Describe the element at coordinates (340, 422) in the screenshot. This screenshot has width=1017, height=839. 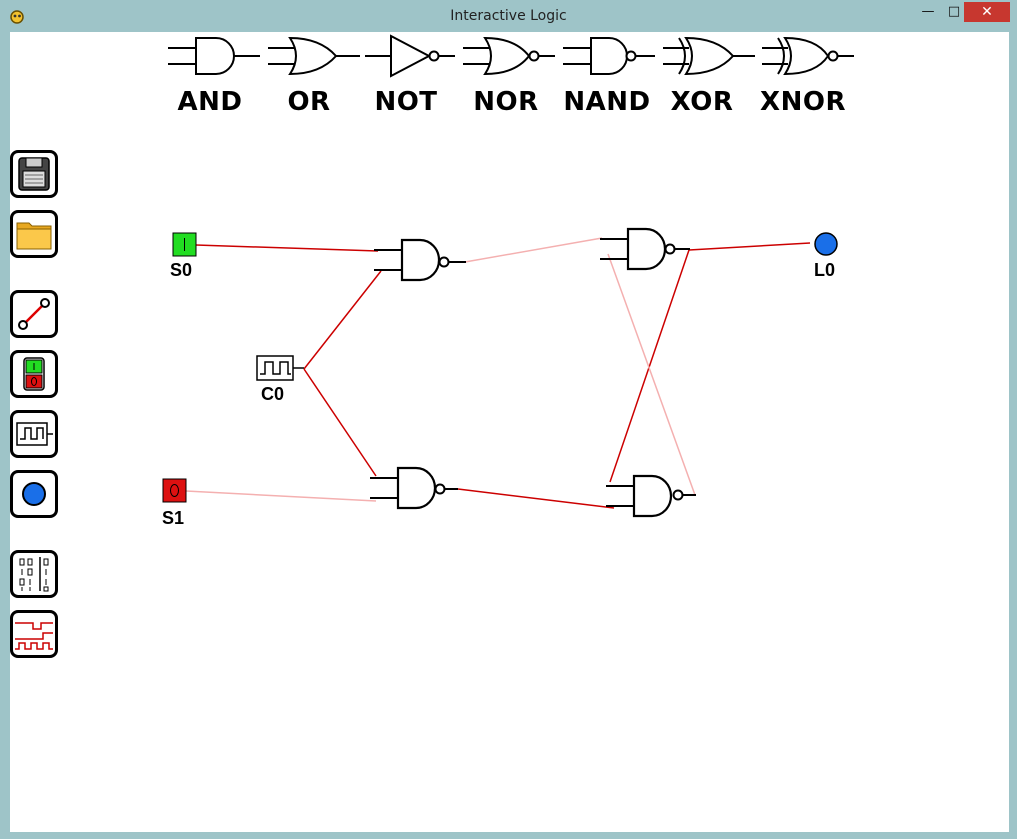
I see `wire-c0-nand2` at that location.